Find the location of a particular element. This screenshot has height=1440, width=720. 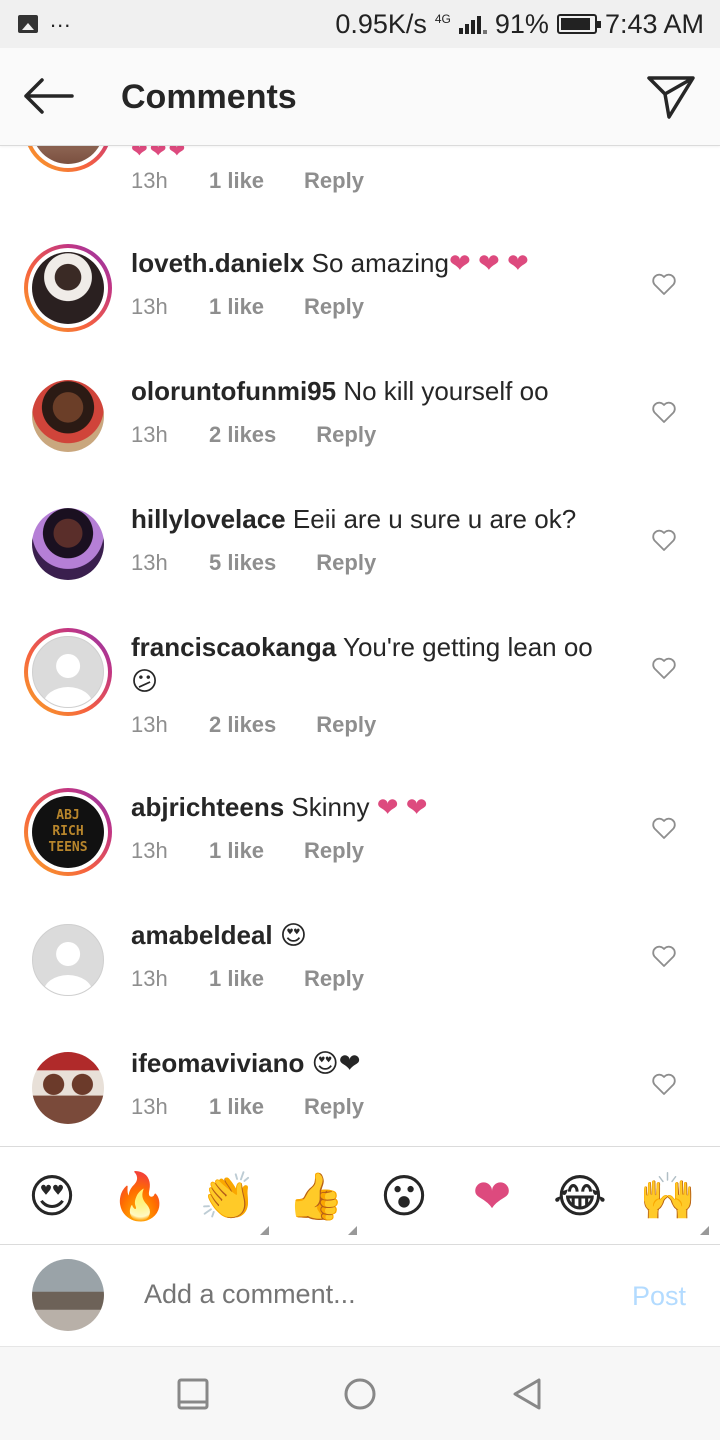

comment-username: amabeldeal is located at coordinates (202, 935).